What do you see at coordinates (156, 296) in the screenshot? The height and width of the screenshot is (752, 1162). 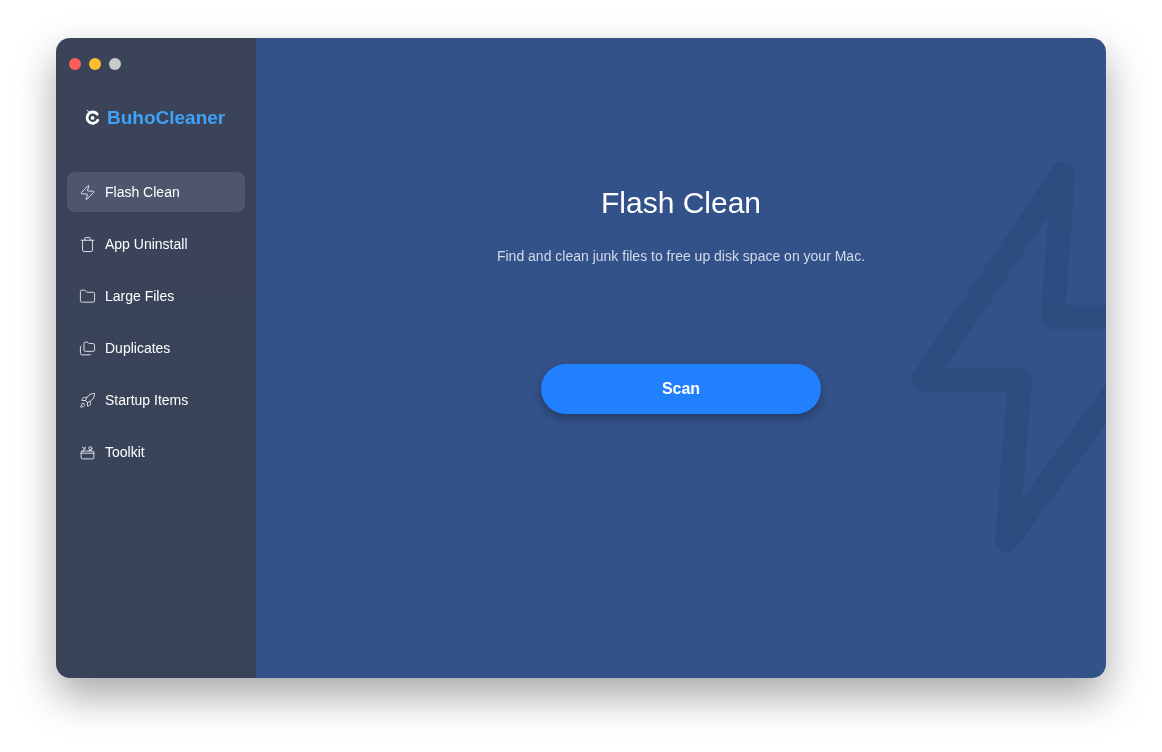 I see `sidebar-item: Large Files` at bounding box center [156, 296].